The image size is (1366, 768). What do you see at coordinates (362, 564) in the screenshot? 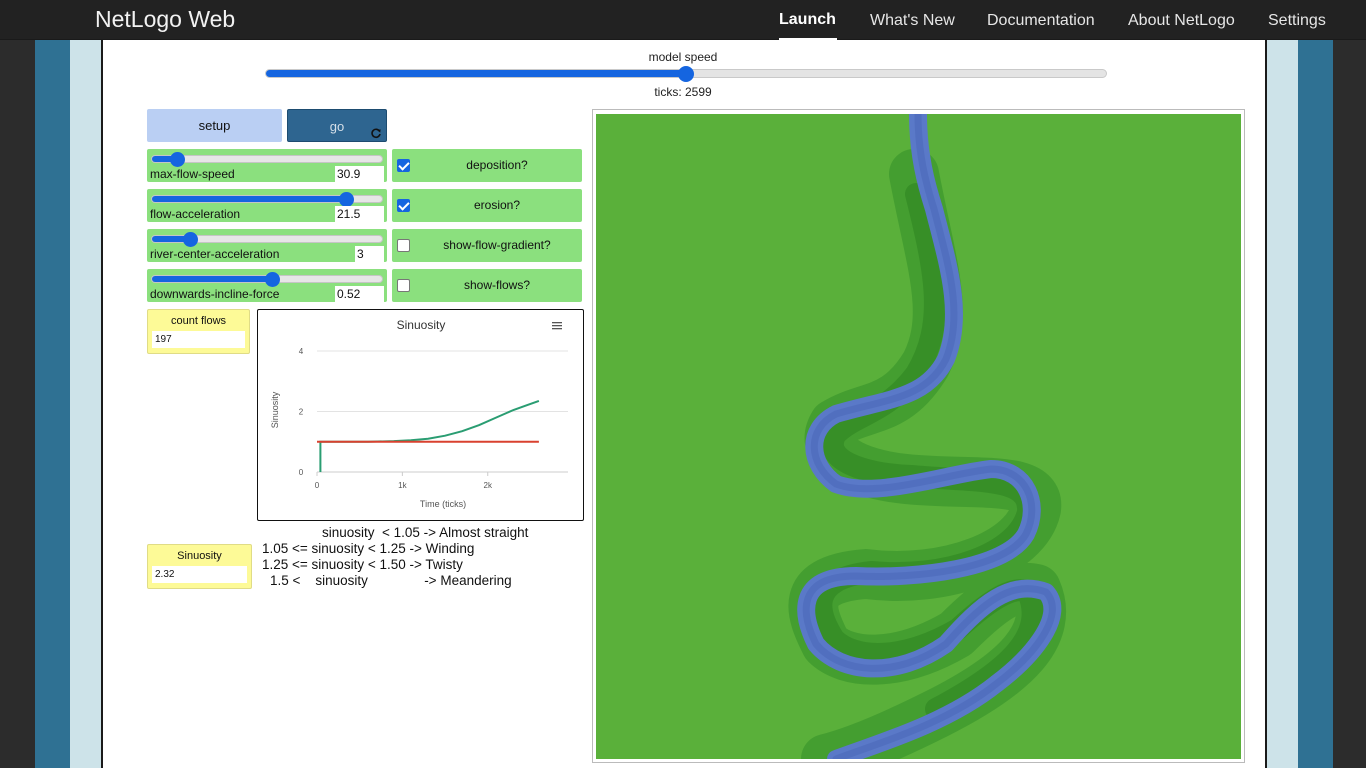
I see `note-line-3: 1.25 <= sinuosity < 1.50 -> Twisty` at bounding box center [362, 564].